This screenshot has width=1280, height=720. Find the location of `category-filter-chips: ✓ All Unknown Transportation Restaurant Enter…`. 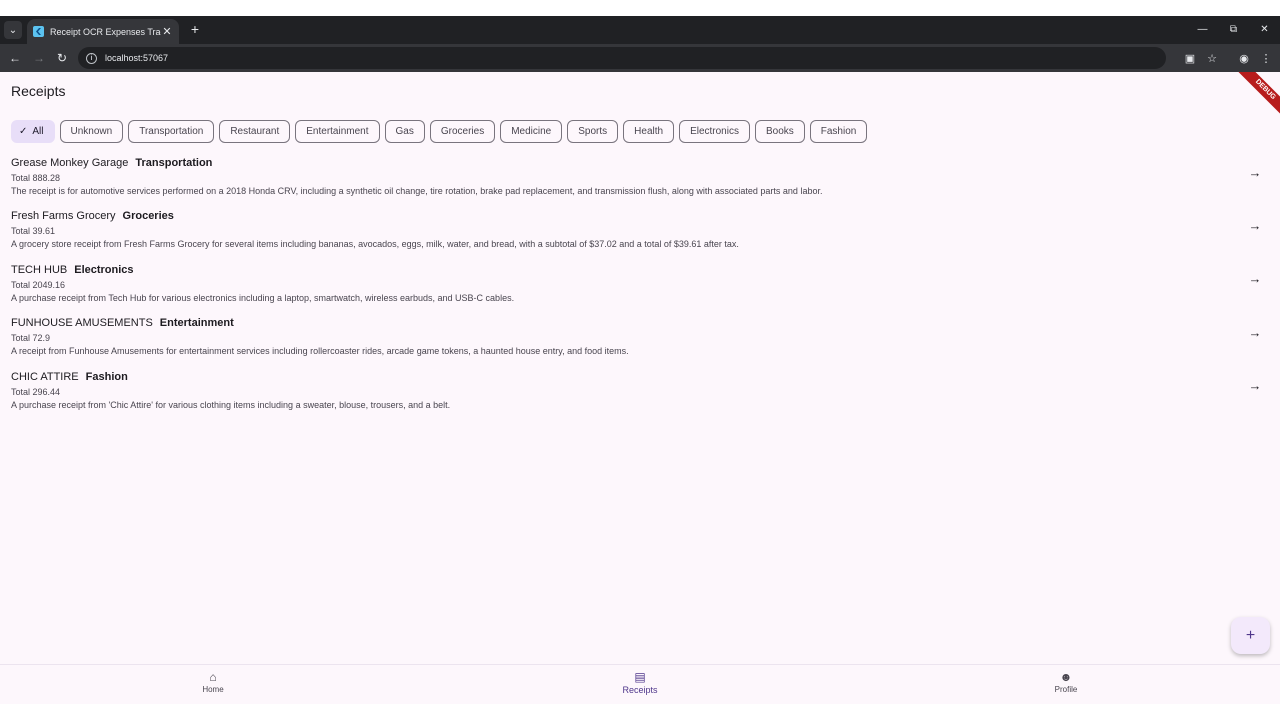

category-filter-chips: ✓ All Unknown Transportation Restaurant Enter… is located at coordinates (439, 131).